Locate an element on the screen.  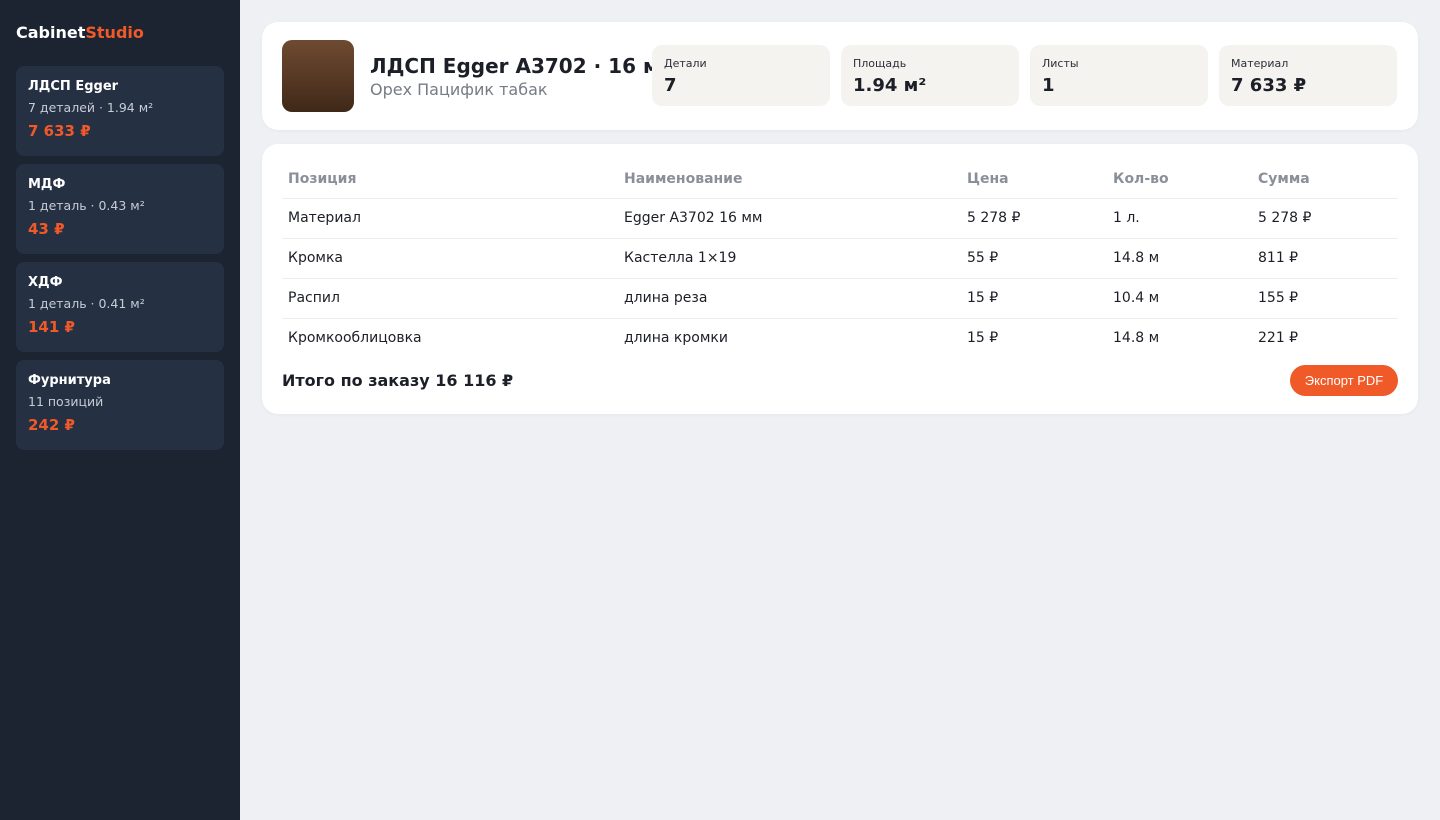
material-title: ЛДСП Egger A3702 · 16 мм is located at coordinates (523, 66).